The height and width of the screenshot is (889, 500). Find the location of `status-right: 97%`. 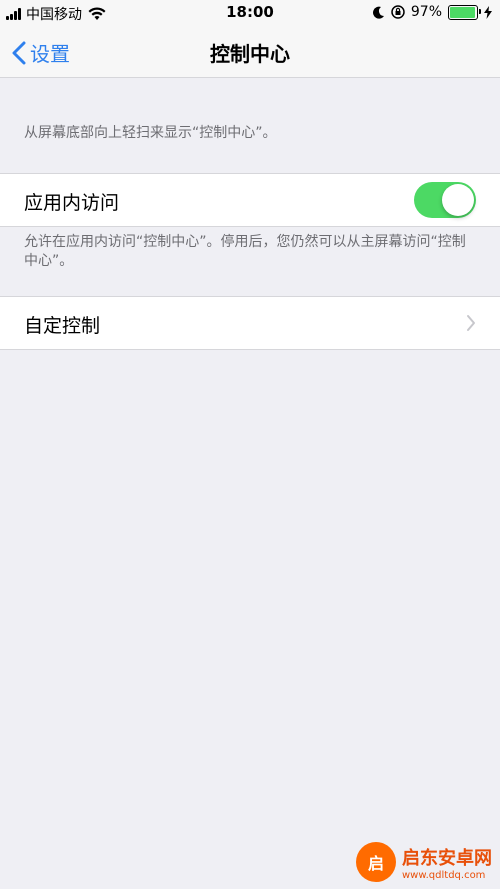

status-right: 97% is located at coordinates (429, 12).